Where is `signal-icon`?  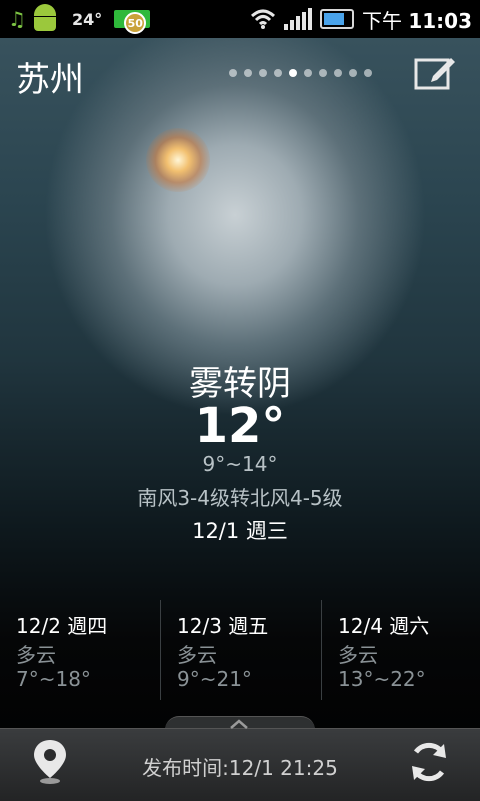 signal-icon is located at coordinates (297, 19).